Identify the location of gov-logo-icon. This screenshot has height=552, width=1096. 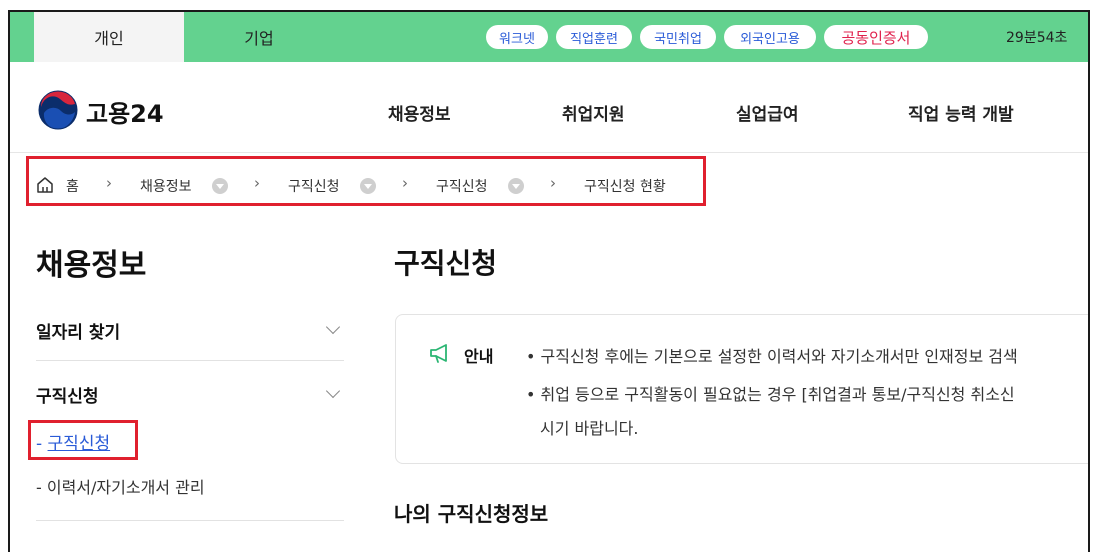
(58, 110).